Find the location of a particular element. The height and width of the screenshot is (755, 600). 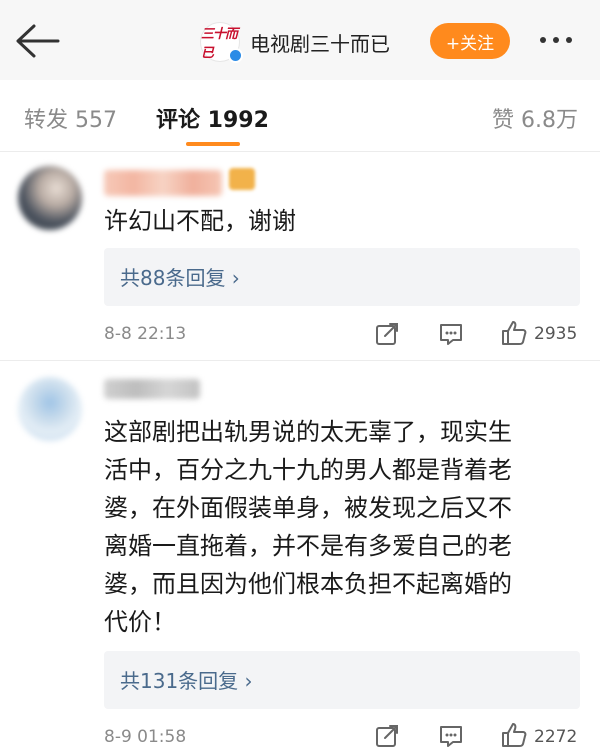

account-name: 电视剧三十而已 is located at coordinates (320, 42).